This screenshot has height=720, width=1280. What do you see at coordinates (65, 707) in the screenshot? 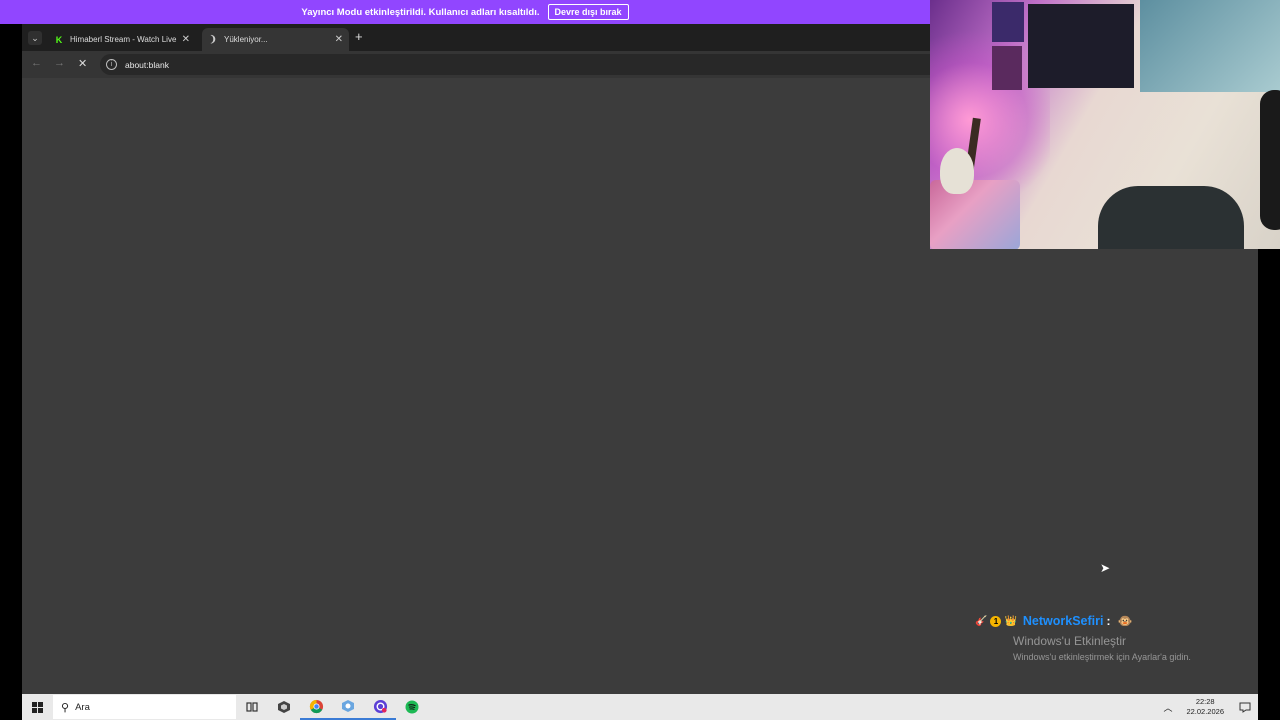
I see `search-icon: ⚲` at bounding box center [65, 707].